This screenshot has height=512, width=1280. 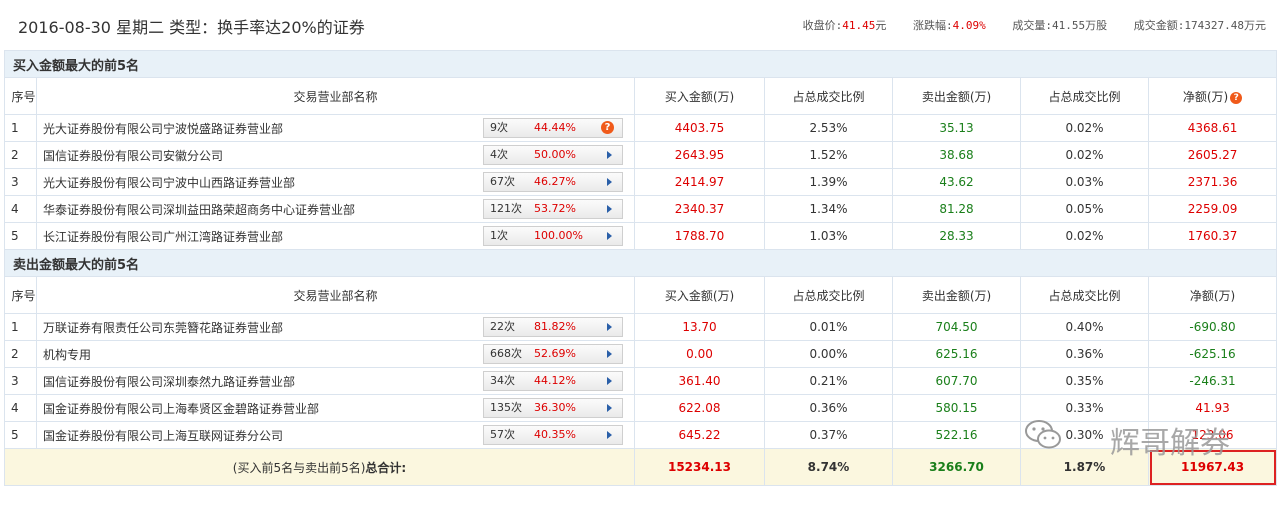 What do you see at coordinates (1212, 96) in the screenshot?
I see `column-header: 净额(万)?` at bounding box center [1212, 96].